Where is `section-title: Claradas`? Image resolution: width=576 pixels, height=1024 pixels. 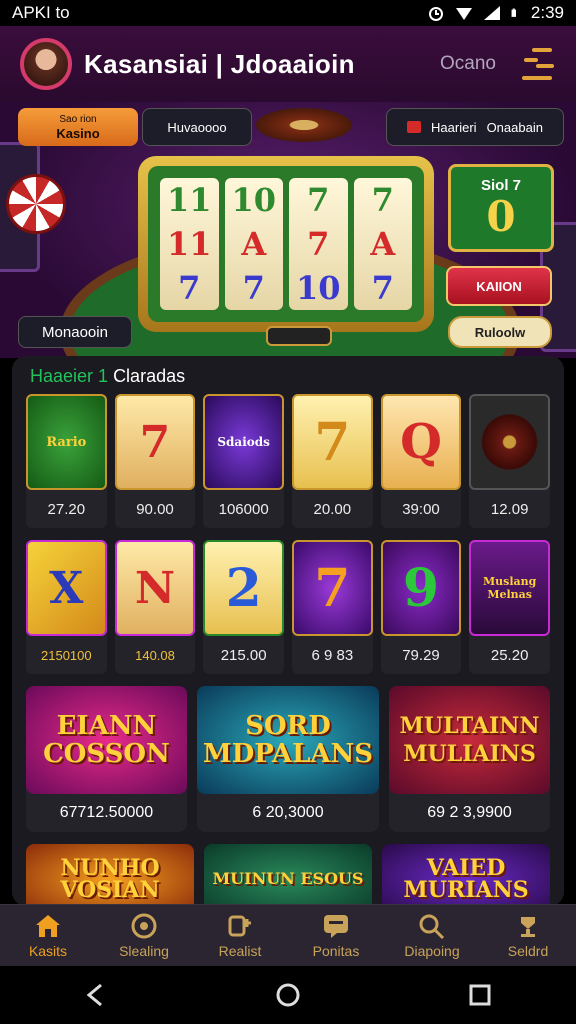 section-title: Claradas is located at coordinates (149, 376).